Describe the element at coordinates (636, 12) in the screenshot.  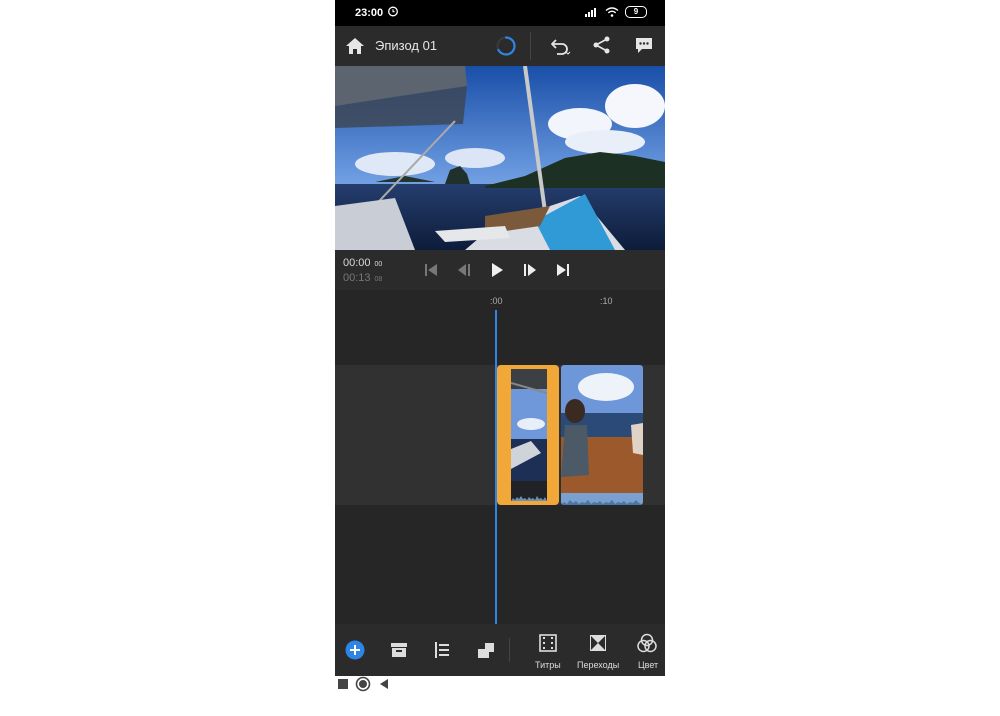
I see `battery-indicator: 9` at that location.